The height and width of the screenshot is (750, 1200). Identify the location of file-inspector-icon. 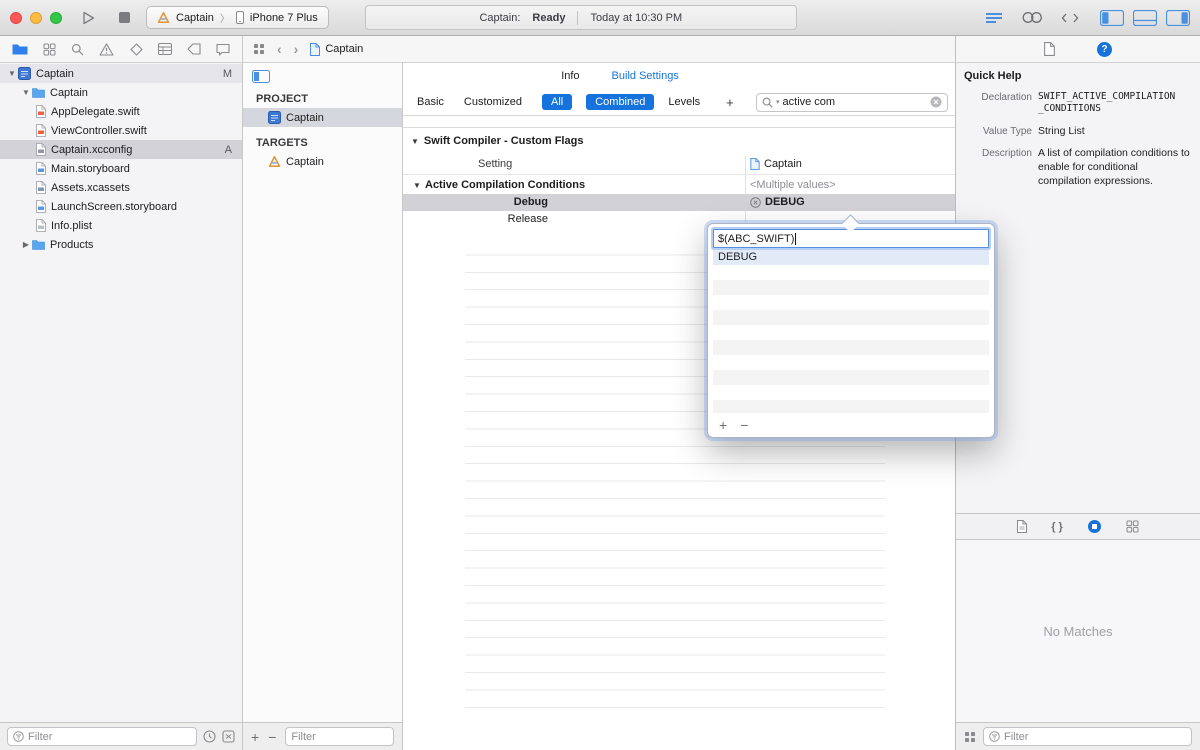
(1049, 49).